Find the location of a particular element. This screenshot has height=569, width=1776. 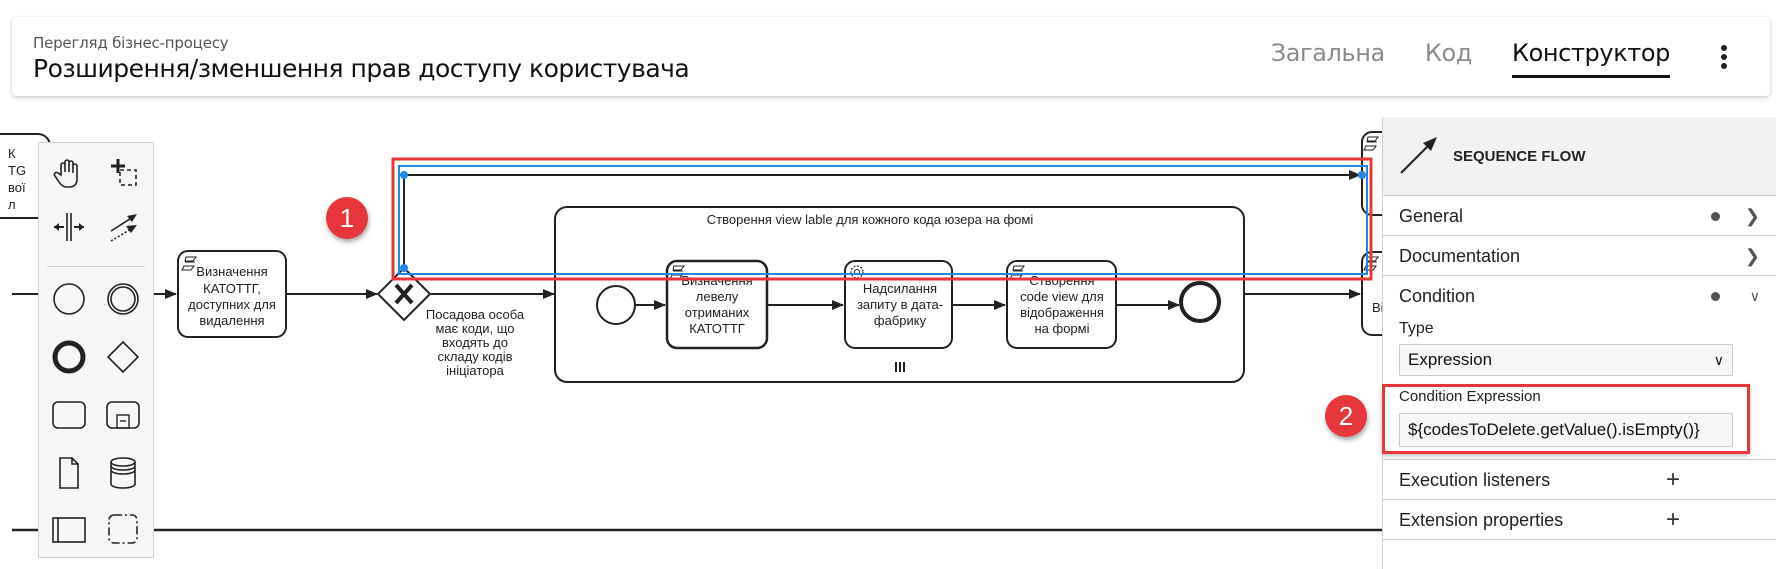

task-label-line: доступних для is located at coordinates (232, 304).